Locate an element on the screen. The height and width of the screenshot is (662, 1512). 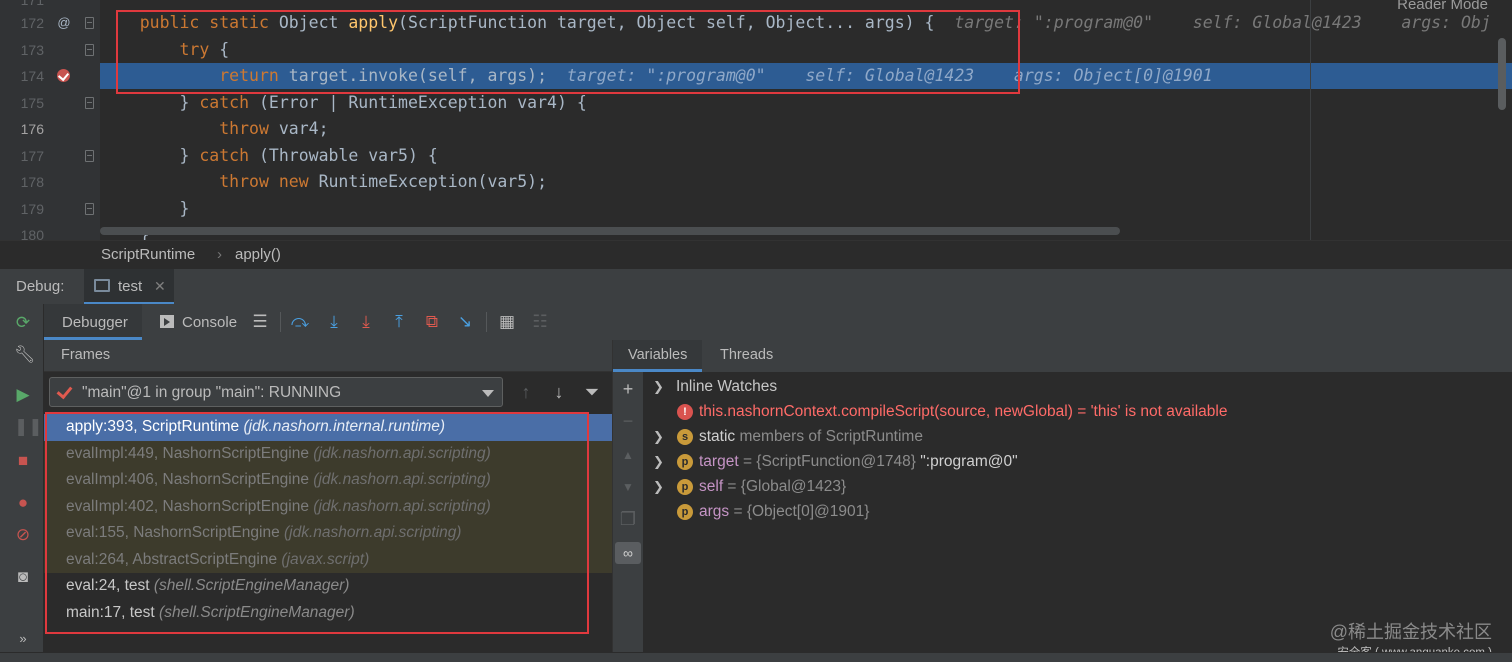
pause-icon: ❚❚ is located at coordinates (28, 427).